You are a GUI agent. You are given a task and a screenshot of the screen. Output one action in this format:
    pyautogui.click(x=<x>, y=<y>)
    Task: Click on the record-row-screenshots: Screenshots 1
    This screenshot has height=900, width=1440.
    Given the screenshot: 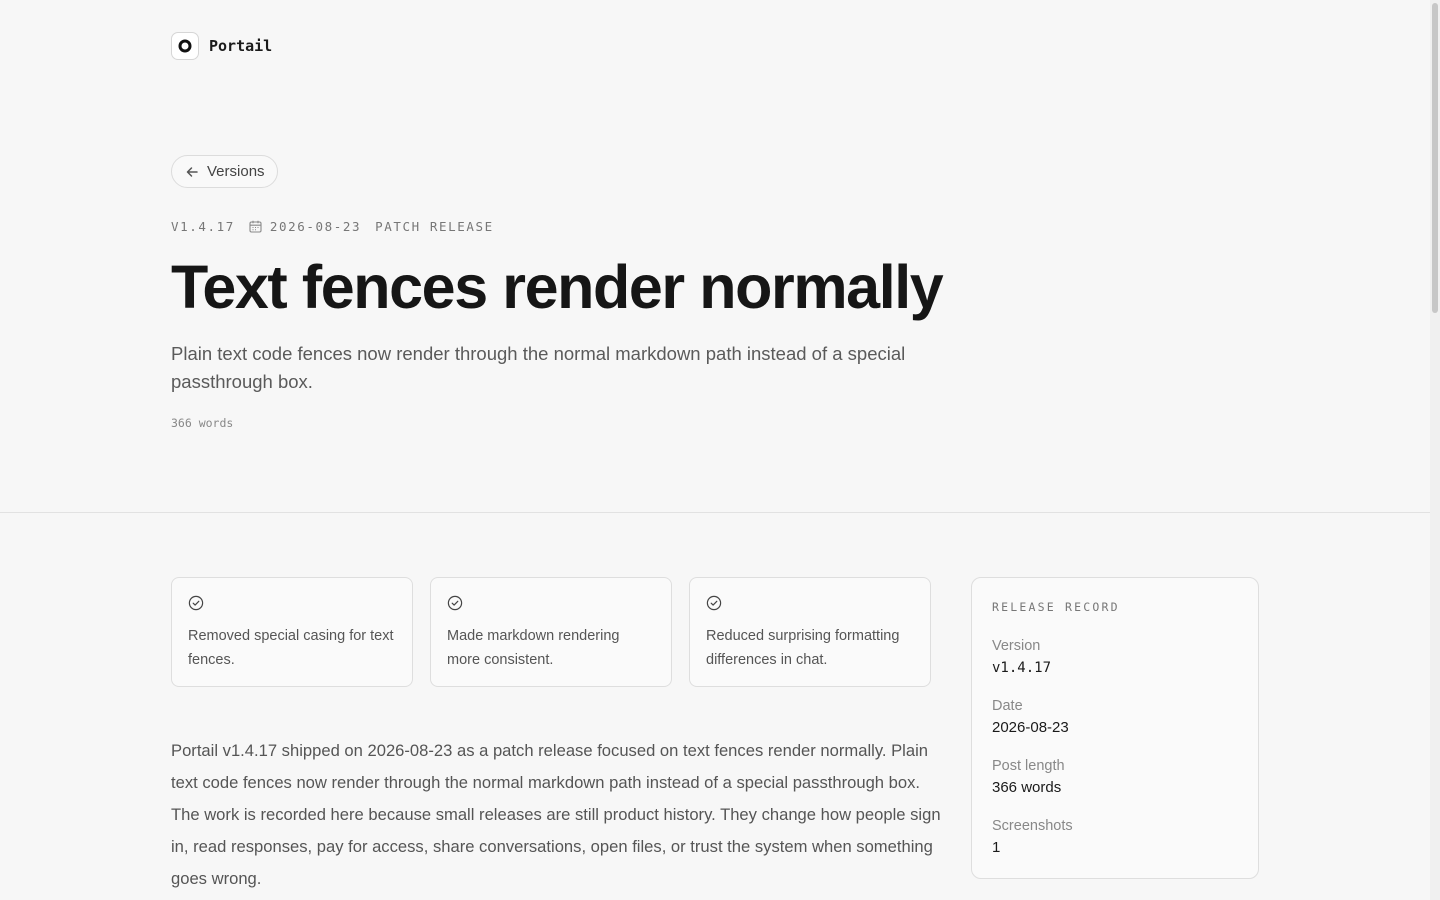 What is the action you would take?
    pyautogui.click(x=1115, y=838)
    